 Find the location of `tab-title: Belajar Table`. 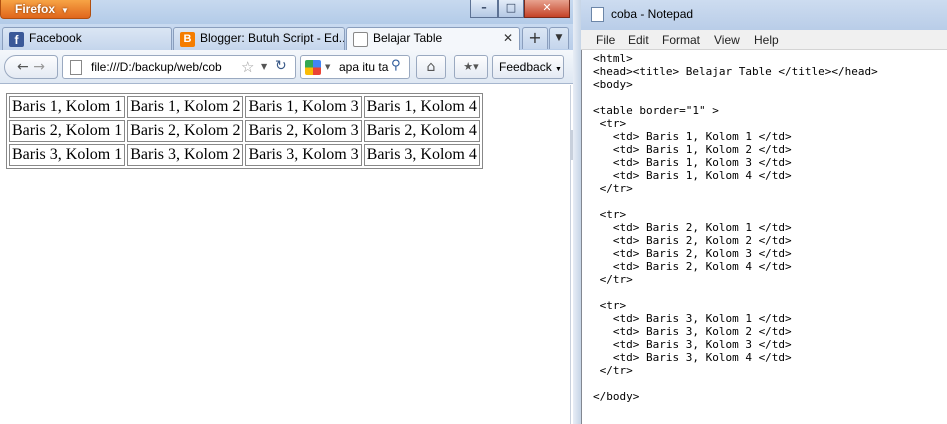

tab-title: Belajar Table is located at coordinates (408, 38).